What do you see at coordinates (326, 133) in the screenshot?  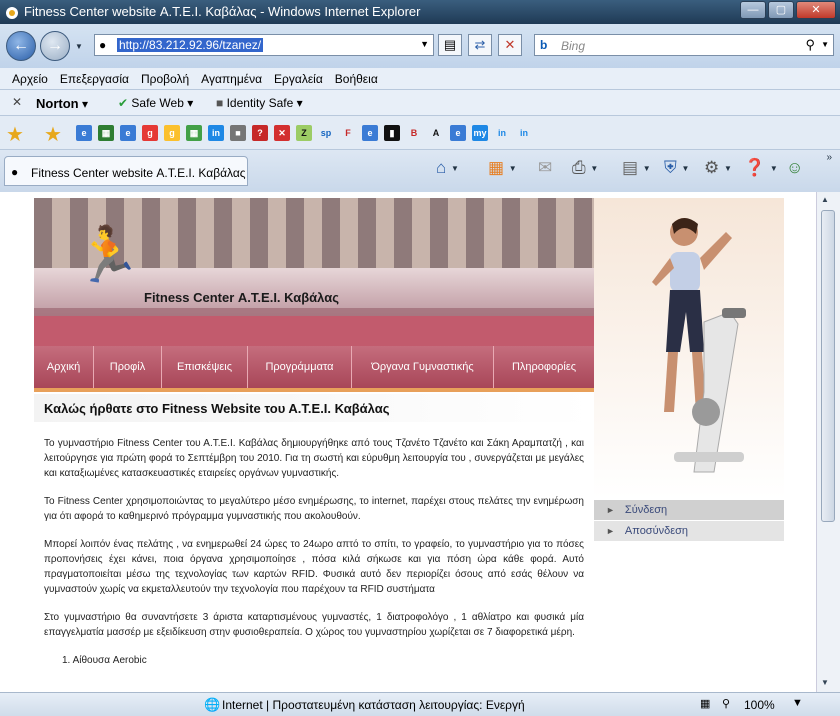 I see `sp-link-icon: sp` at bounding box center [326, 133].